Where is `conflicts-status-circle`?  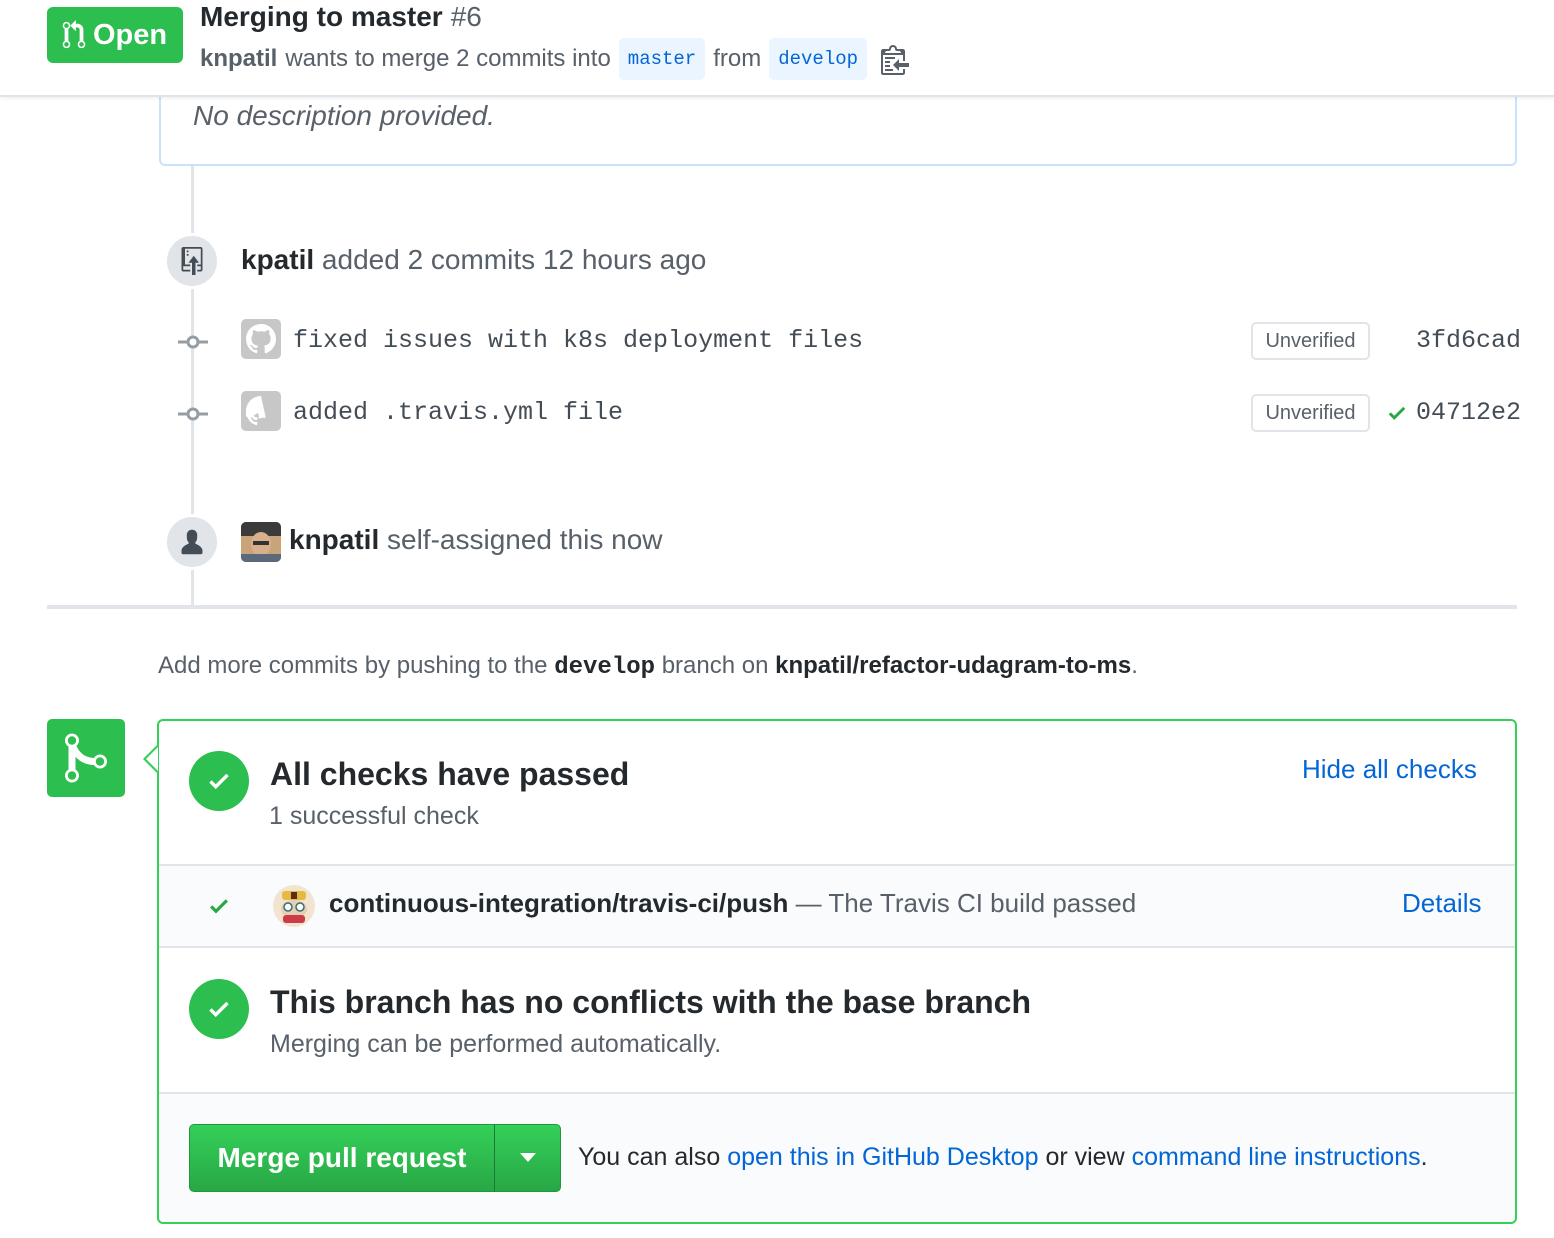 conflicts-status-circle is located at coordinates (219, 1009).